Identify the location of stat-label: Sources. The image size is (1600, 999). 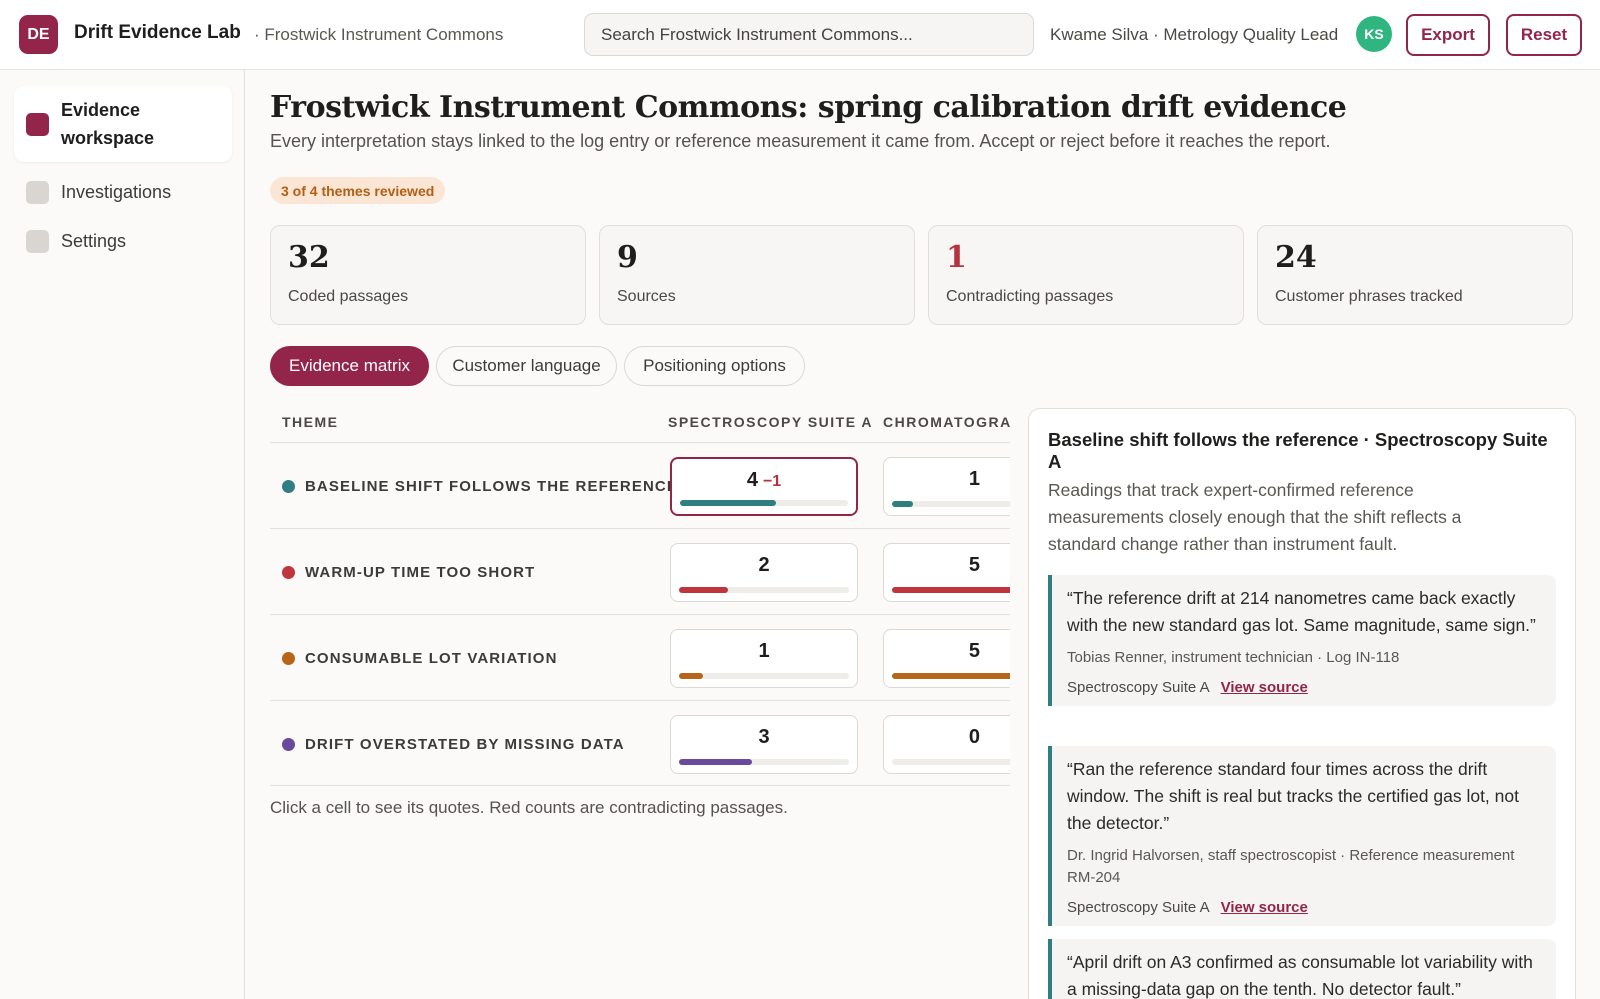
(646, 296).